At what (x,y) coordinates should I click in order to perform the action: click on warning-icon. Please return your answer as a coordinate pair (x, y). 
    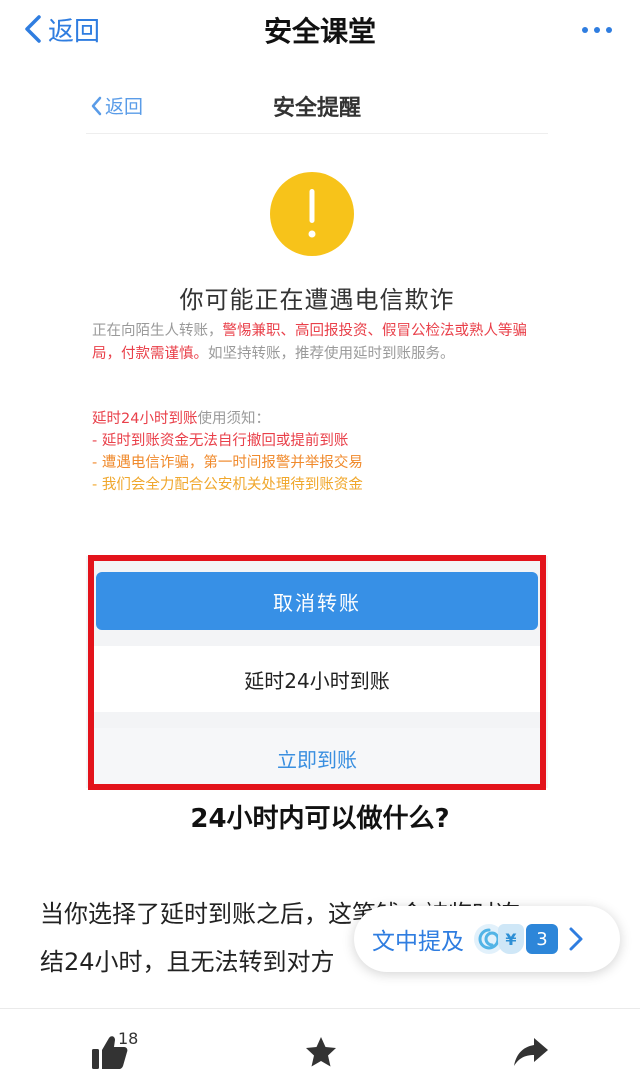
    Looking at the image, I should click on (312, 214).